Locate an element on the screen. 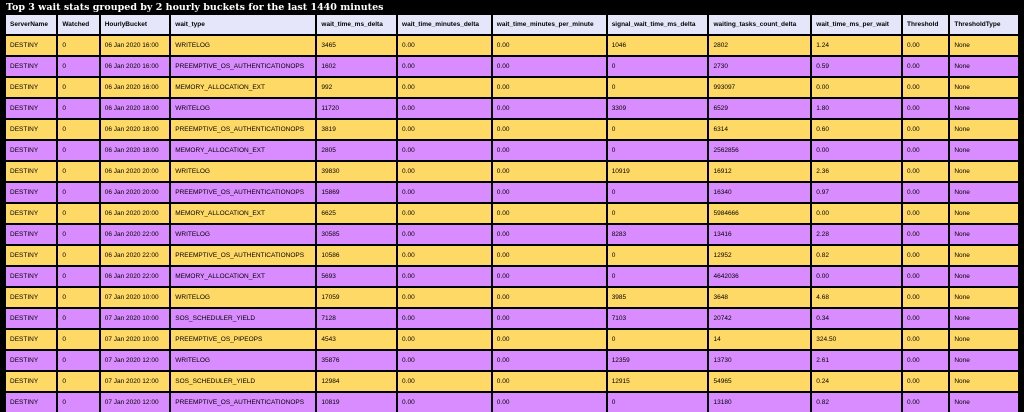 The image size is (1024, 412). cell-wait-time-ms-delta: 1602 is located at coordinates (357, 66).